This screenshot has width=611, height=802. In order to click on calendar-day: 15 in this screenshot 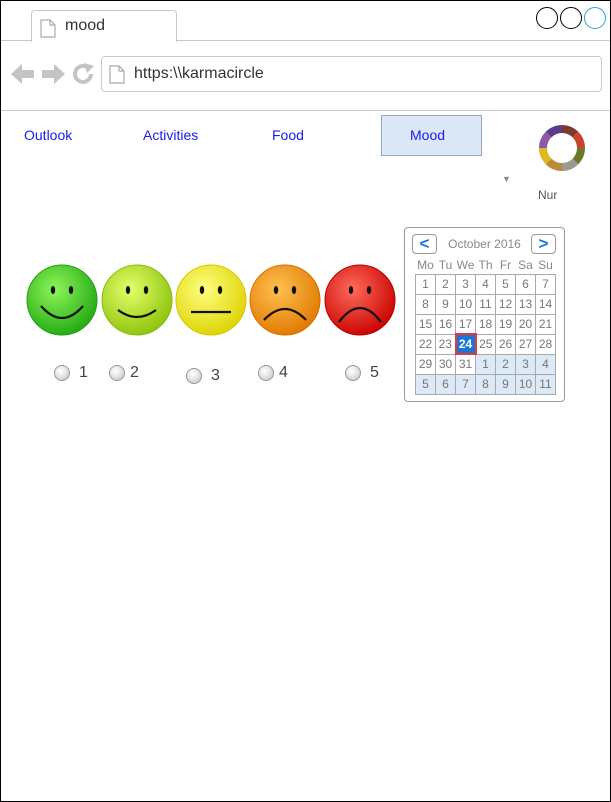, I will do `click(425, 324)`.